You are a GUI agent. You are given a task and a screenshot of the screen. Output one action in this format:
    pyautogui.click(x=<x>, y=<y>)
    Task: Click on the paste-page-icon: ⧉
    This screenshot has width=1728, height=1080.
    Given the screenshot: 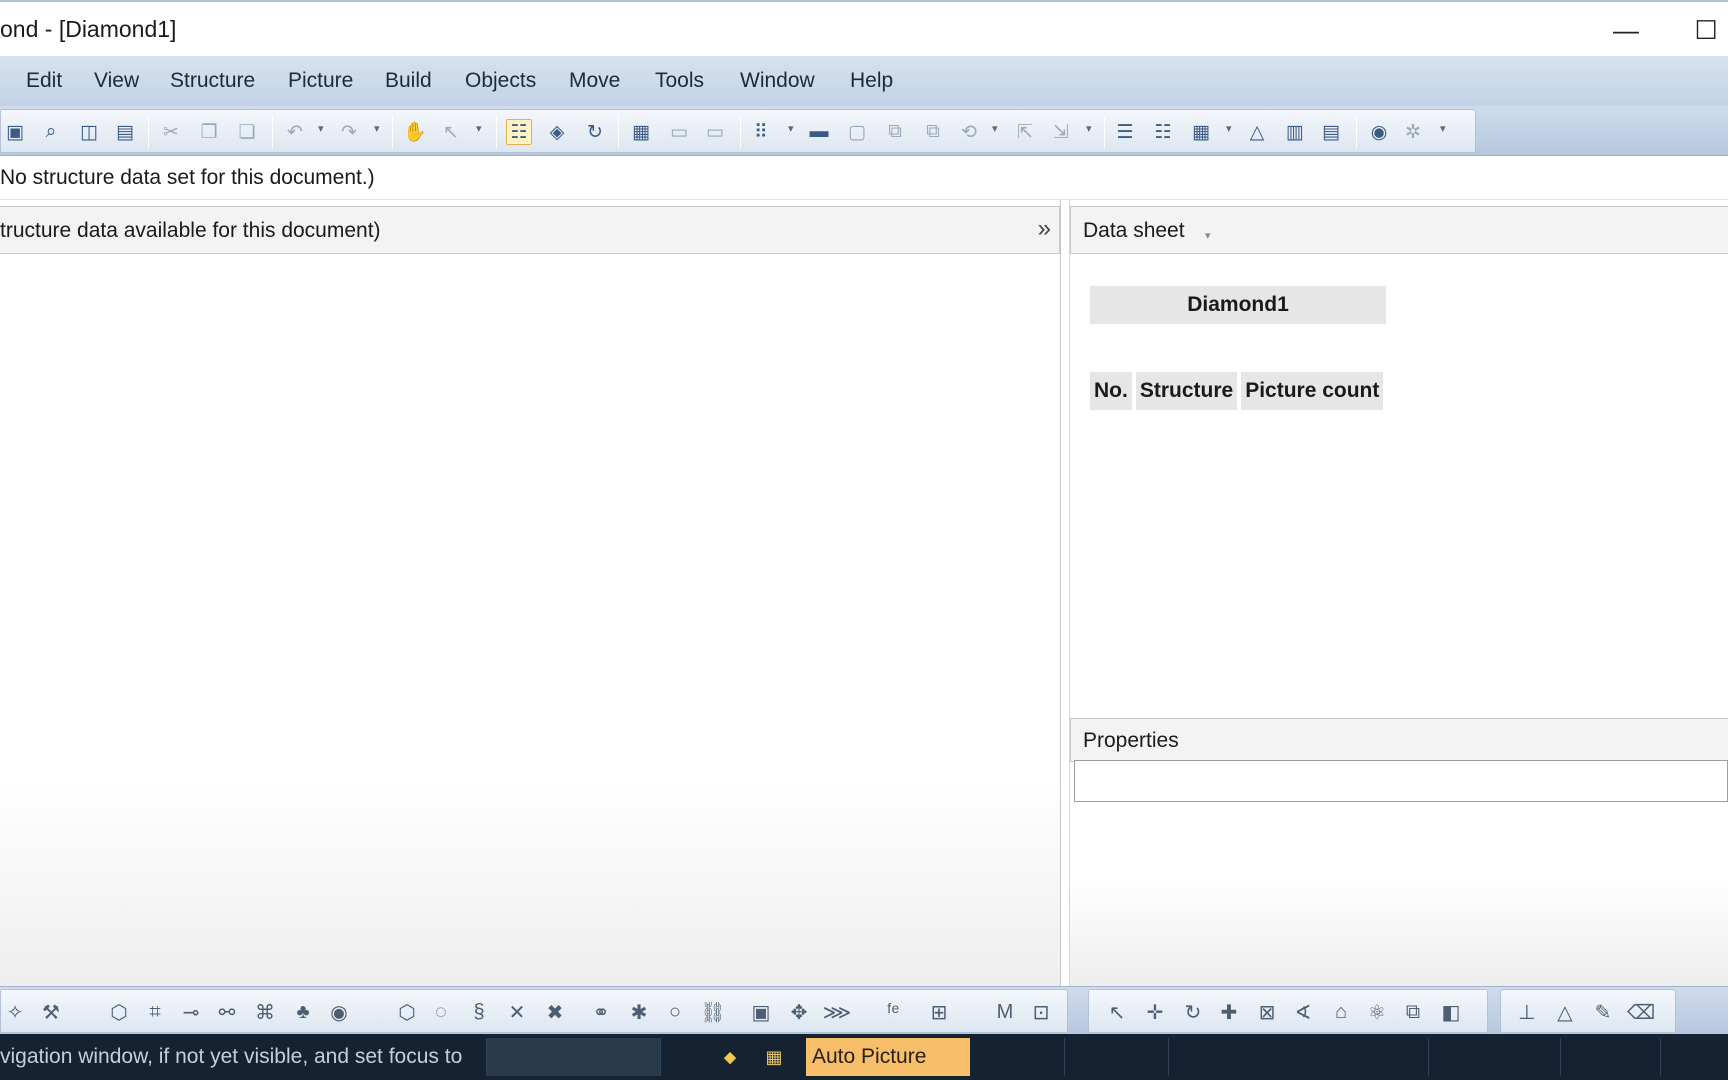 What is the action you would take?
    pyautogui.click(x=933, y=132)
    